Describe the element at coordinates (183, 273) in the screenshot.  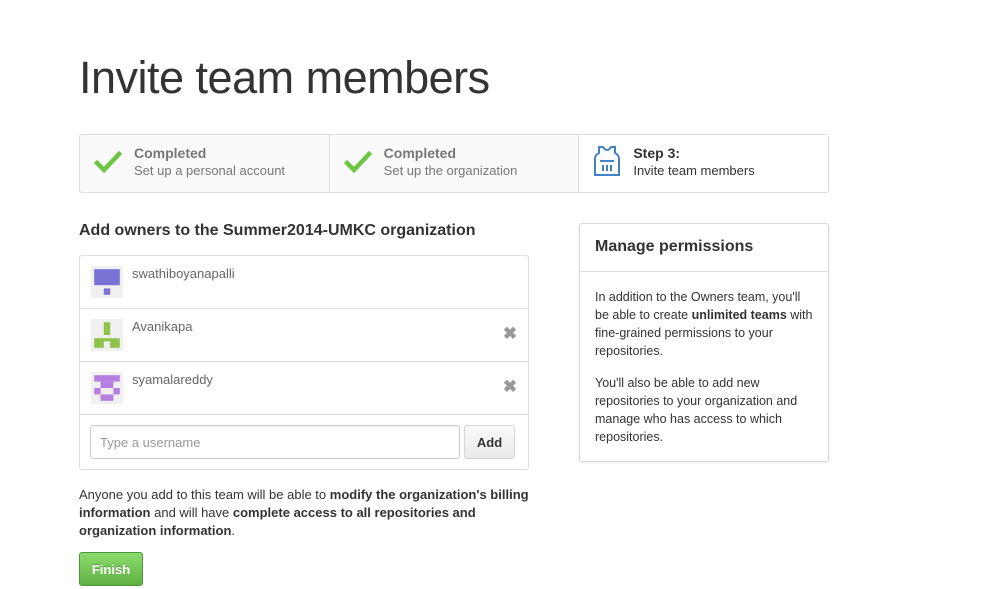
I see `member-username: swathiboyanapalli` at that location.